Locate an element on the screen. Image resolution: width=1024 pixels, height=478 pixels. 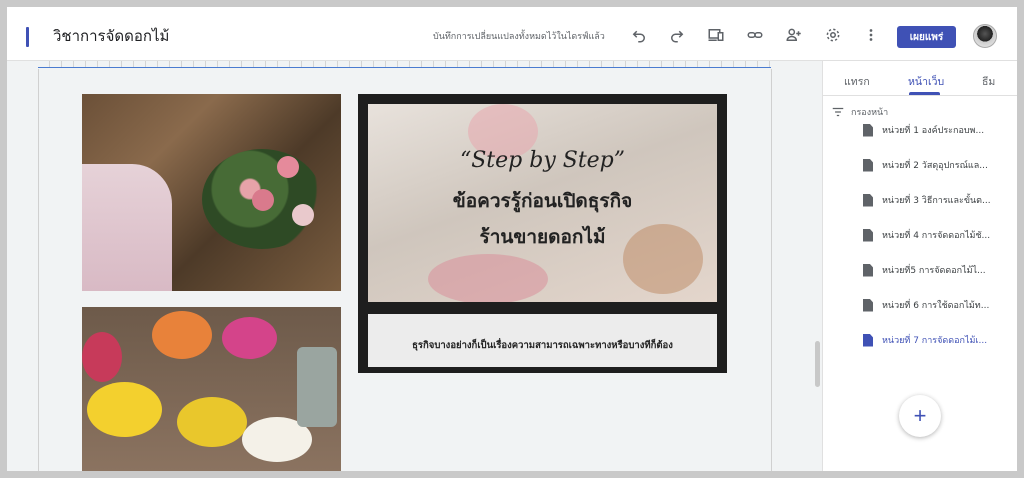
flower-shop-buckets-image is located at coordinates (211, 389).